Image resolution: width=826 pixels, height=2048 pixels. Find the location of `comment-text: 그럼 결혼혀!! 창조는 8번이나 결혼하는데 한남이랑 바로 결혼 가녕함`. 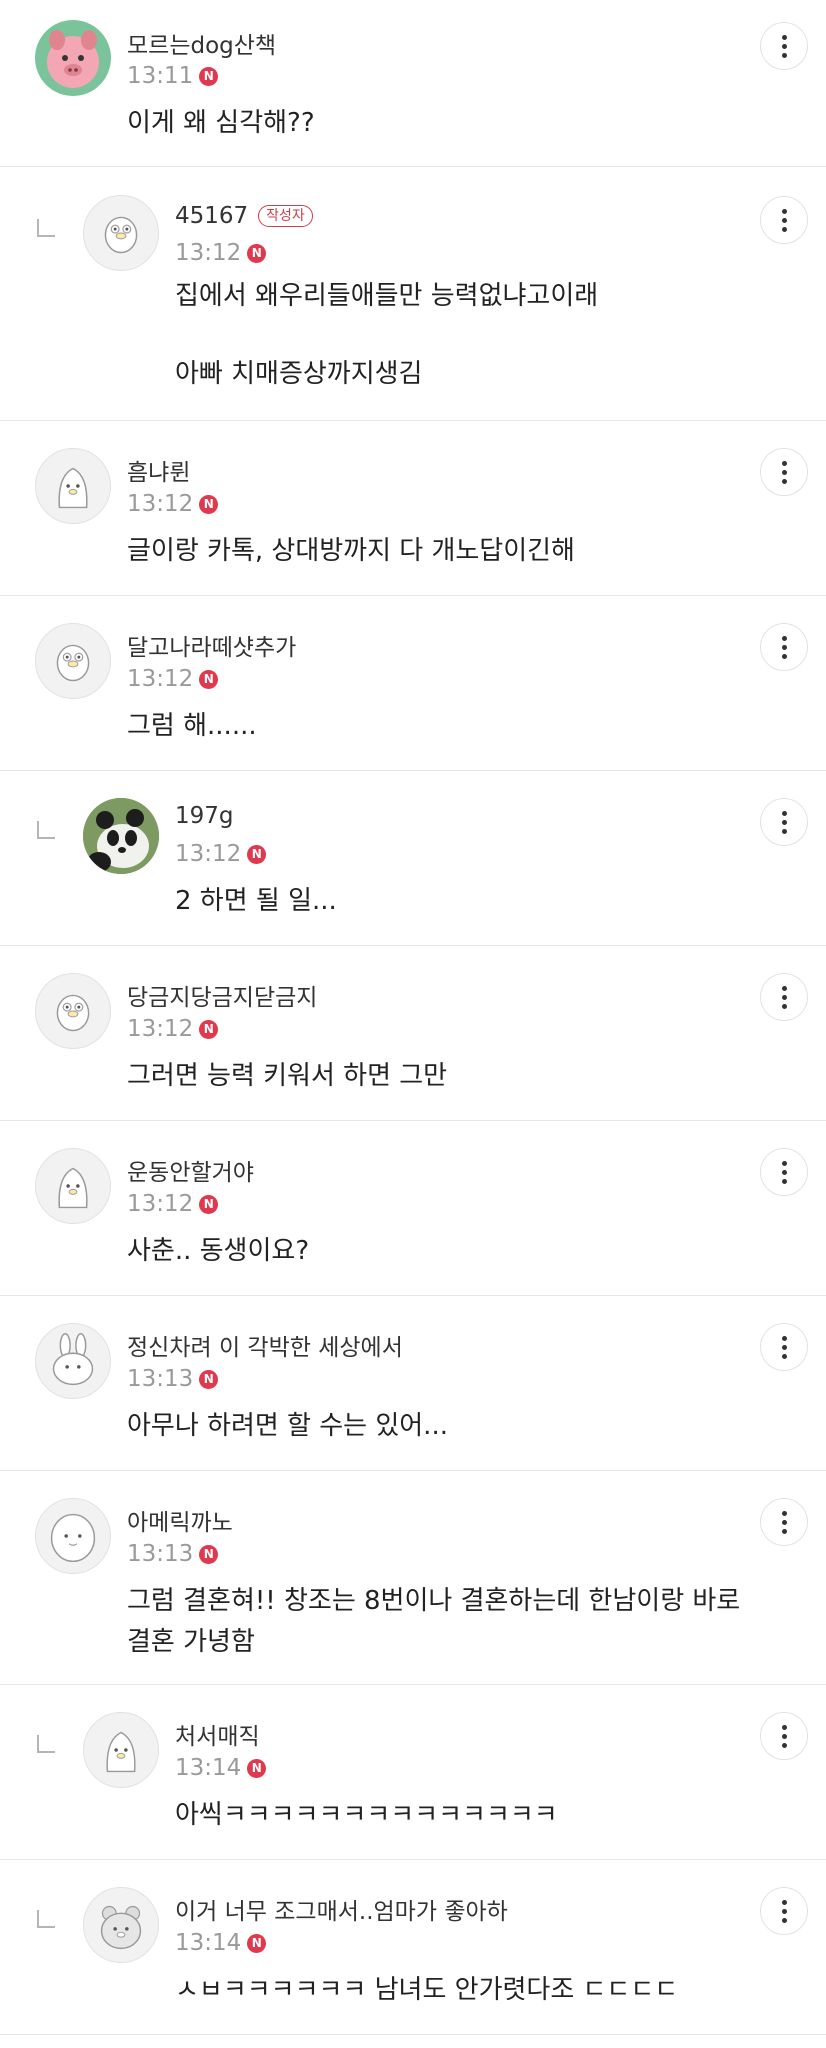

comment-text: 그럼 결혼혀!! 창조는 8번이나 결혼하는데 한남이랑 바로 결혼 가녕함 is located at coordinates (433, 1622).